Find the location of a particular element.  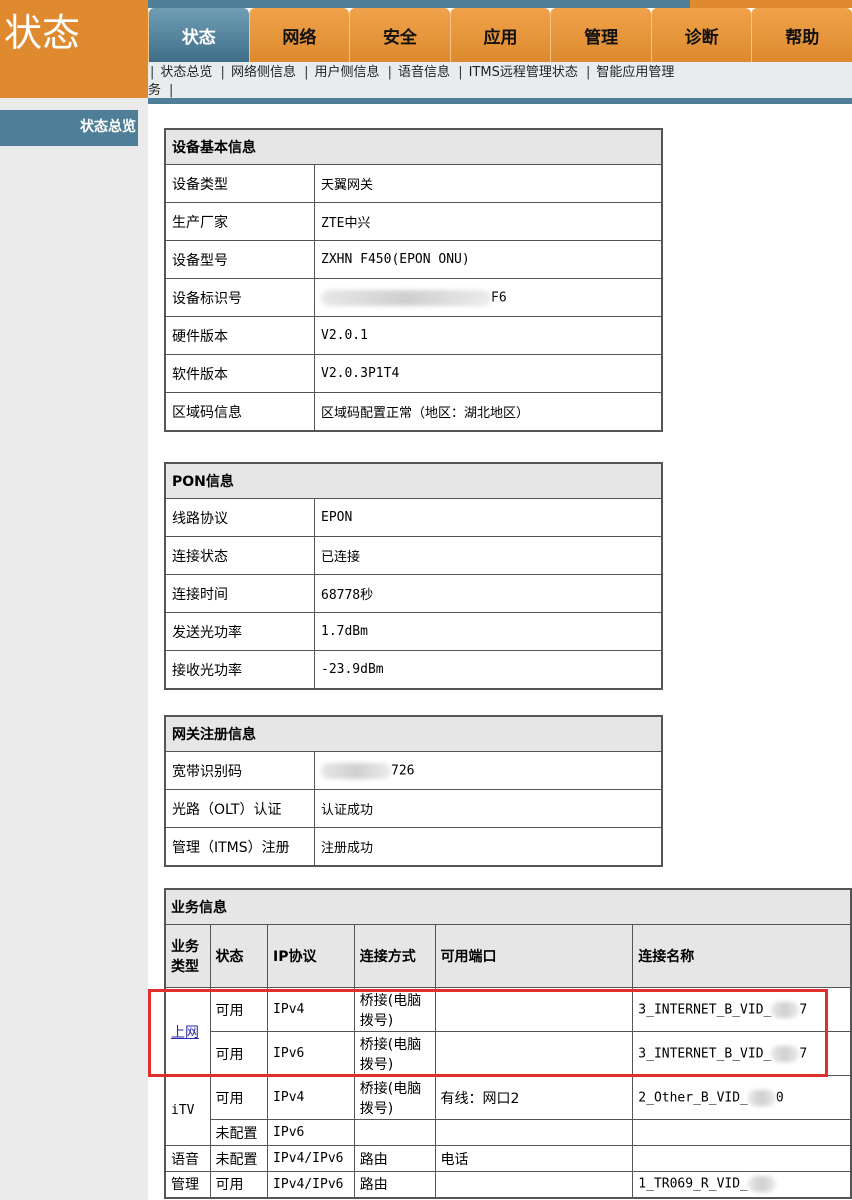

row-value-redacted: F6 is located at coordinates (488, 297).